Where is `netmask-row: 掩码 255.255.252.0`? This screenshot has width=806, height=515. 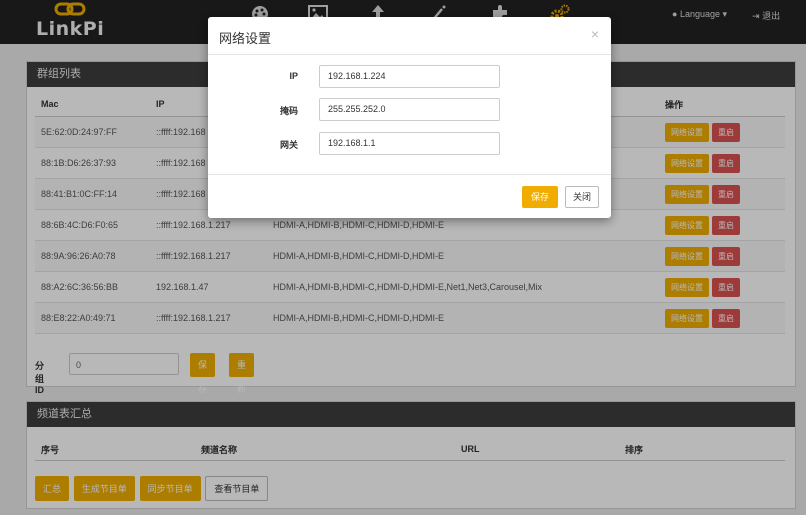
netmask-row: 掩码 255.255.252.0 is located at coordinates (409, 110).